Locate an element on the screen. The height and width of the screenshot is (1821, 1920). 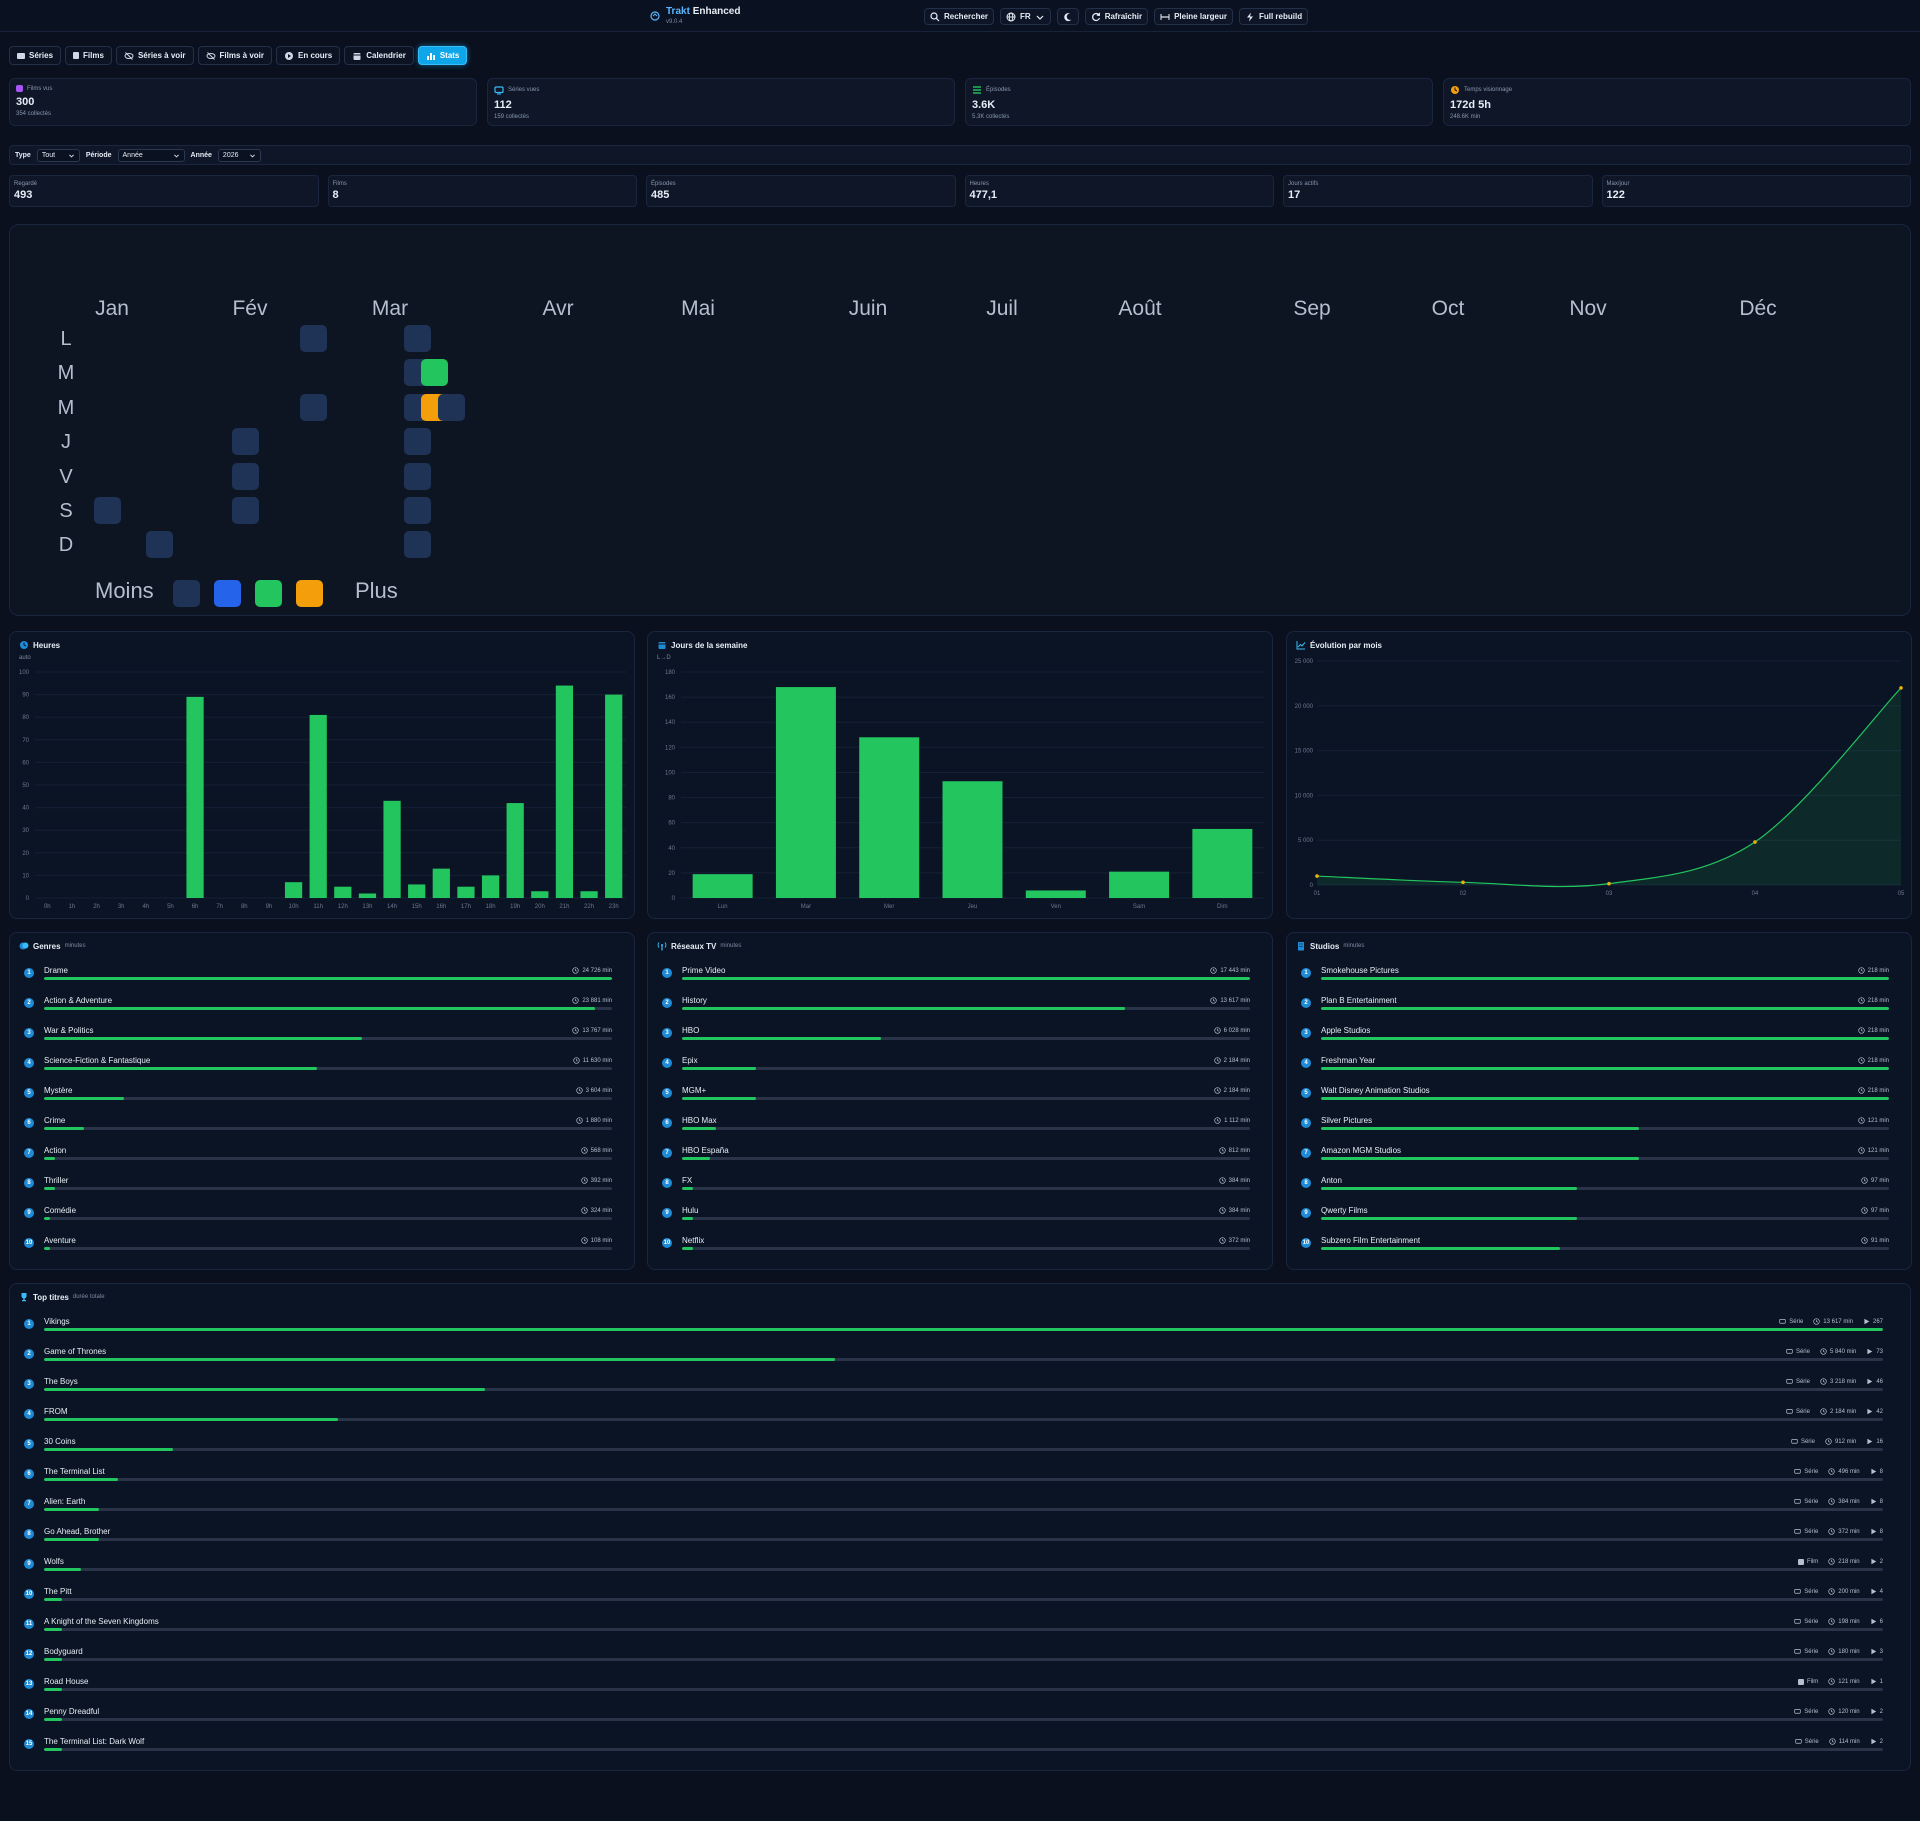
top-title-row: 12 Bodyguard Série 180 min 3 is located at coordinates (960, 1659).